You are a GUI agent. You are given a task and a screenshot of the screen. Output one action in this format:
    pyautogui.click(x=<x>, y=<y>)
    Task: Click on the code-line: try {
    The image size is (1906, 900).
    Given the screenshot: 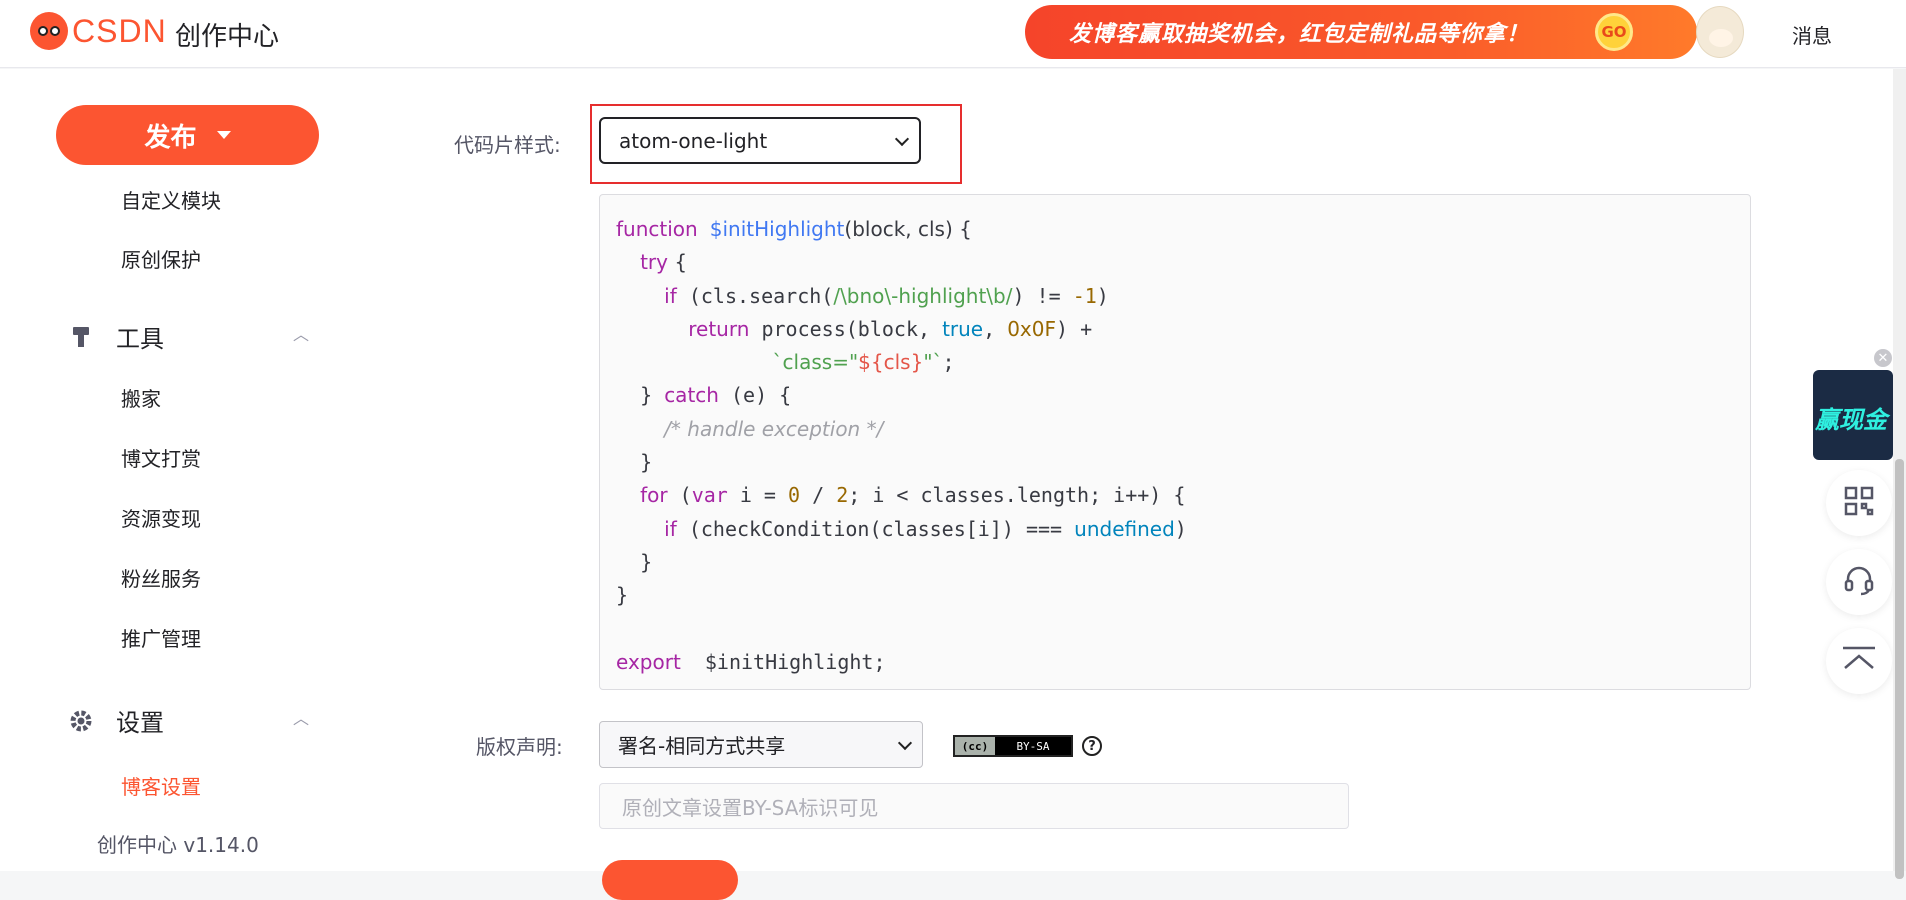 What is the action you would take?
    pyautogui.click(x=664, y=262)
    